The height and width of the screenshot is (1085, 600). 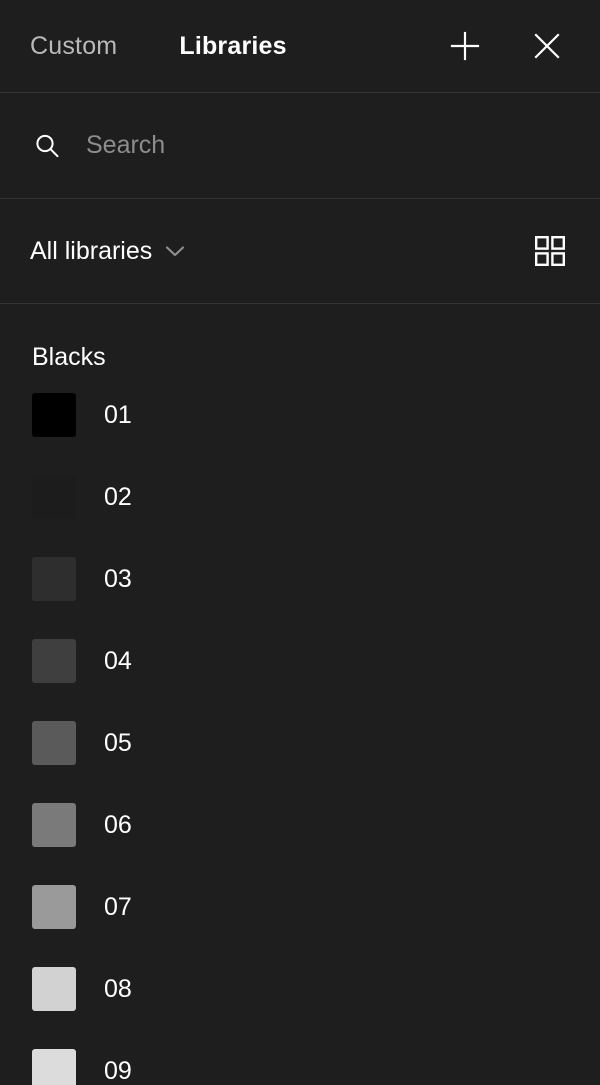 I want to click on panel-header: Custom Libraries, so click(x=300, y=46).